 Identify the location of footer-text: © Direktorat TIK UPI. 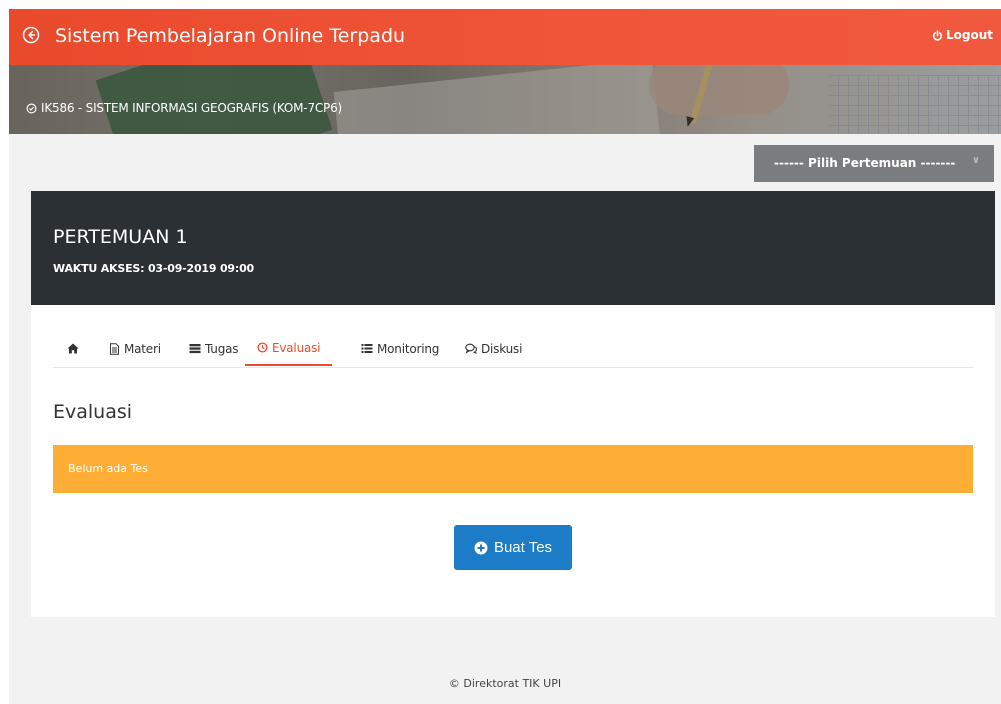
(505, 683).